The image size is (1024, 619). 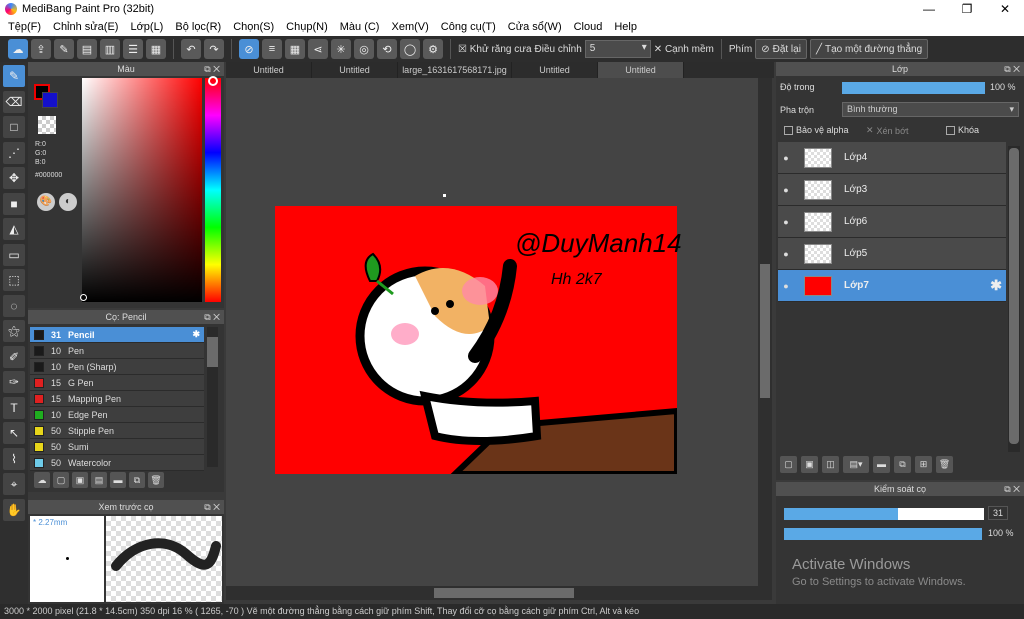 What do you see at coordinates (341, 49) in the screenshot?
I see `radial-snap-icon: ✳` at bounding box center [341, 49].